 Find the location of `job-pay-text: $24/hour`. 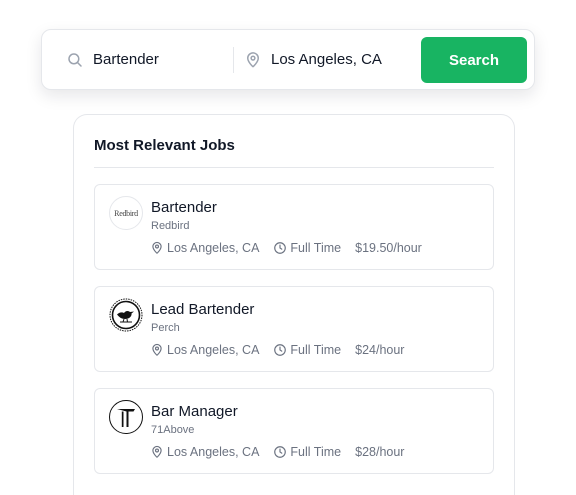

job-pay-text: $24/hour is located at coordinates (380, 350).